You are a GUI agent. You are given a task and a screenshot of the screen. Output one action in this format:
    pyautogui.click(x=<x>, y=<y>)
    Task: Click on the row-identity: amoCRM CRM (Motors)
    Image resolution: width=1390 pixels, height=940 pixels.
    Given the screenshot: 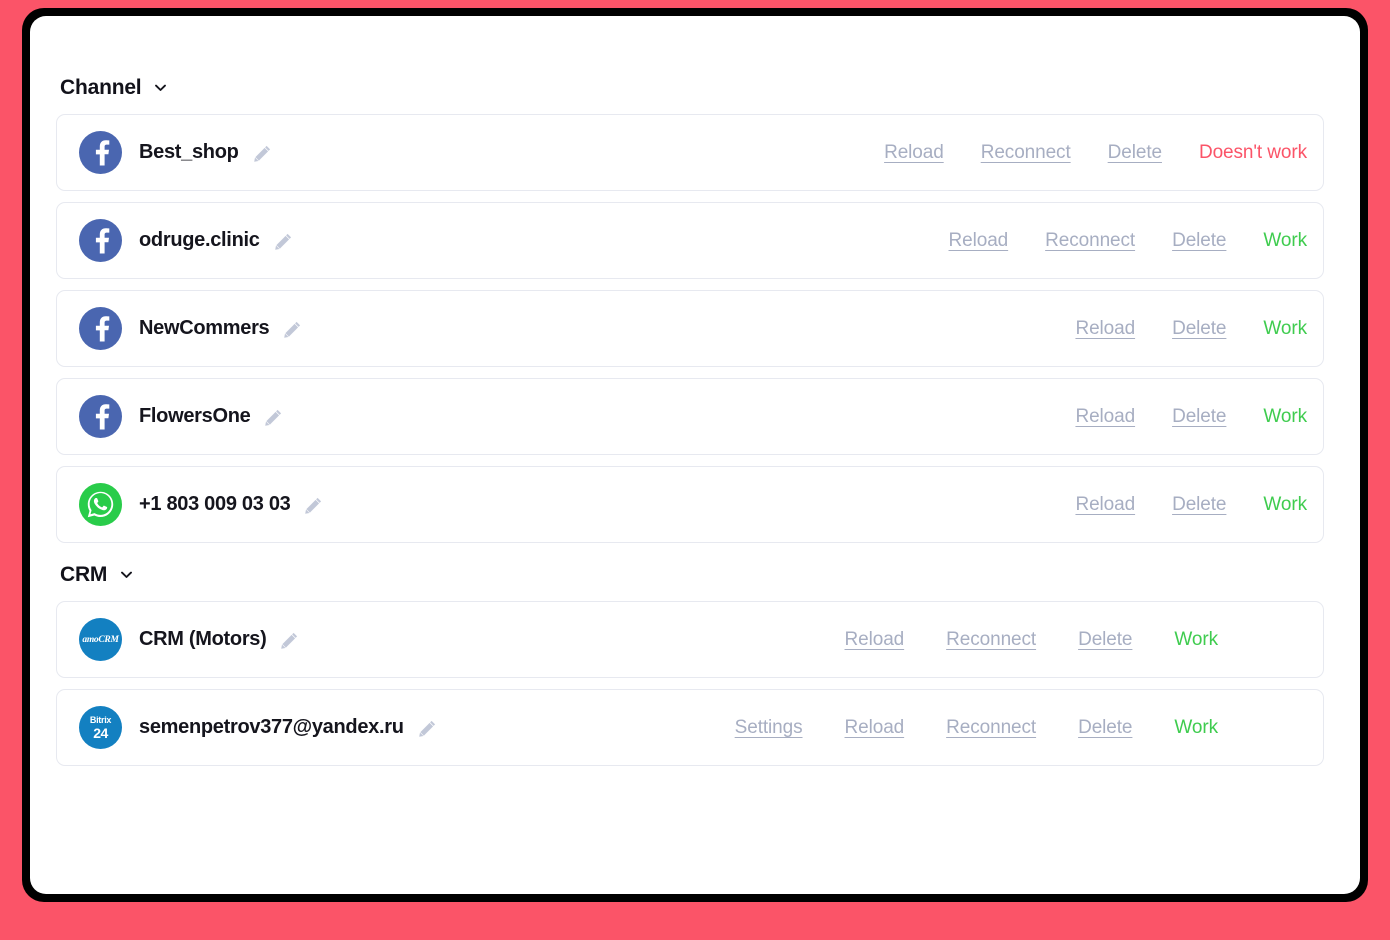 What is the action you would take?
    pyautogui.click(x=189, y=639)
    